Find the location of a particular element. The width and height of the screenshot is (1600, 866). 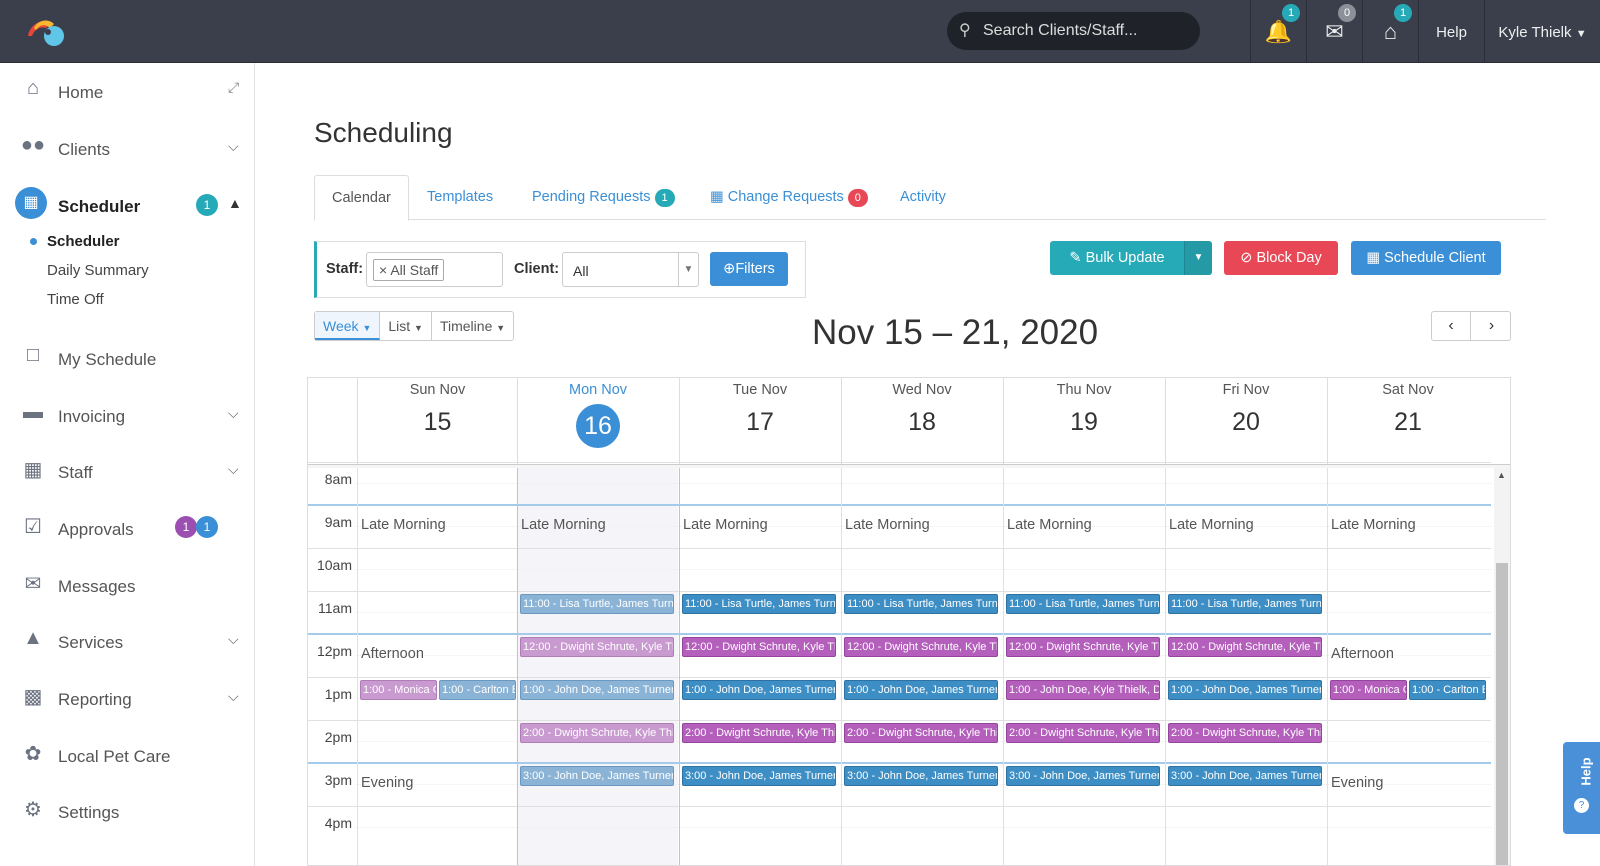

hour-label: 9am is located at coordinates (338, 522).